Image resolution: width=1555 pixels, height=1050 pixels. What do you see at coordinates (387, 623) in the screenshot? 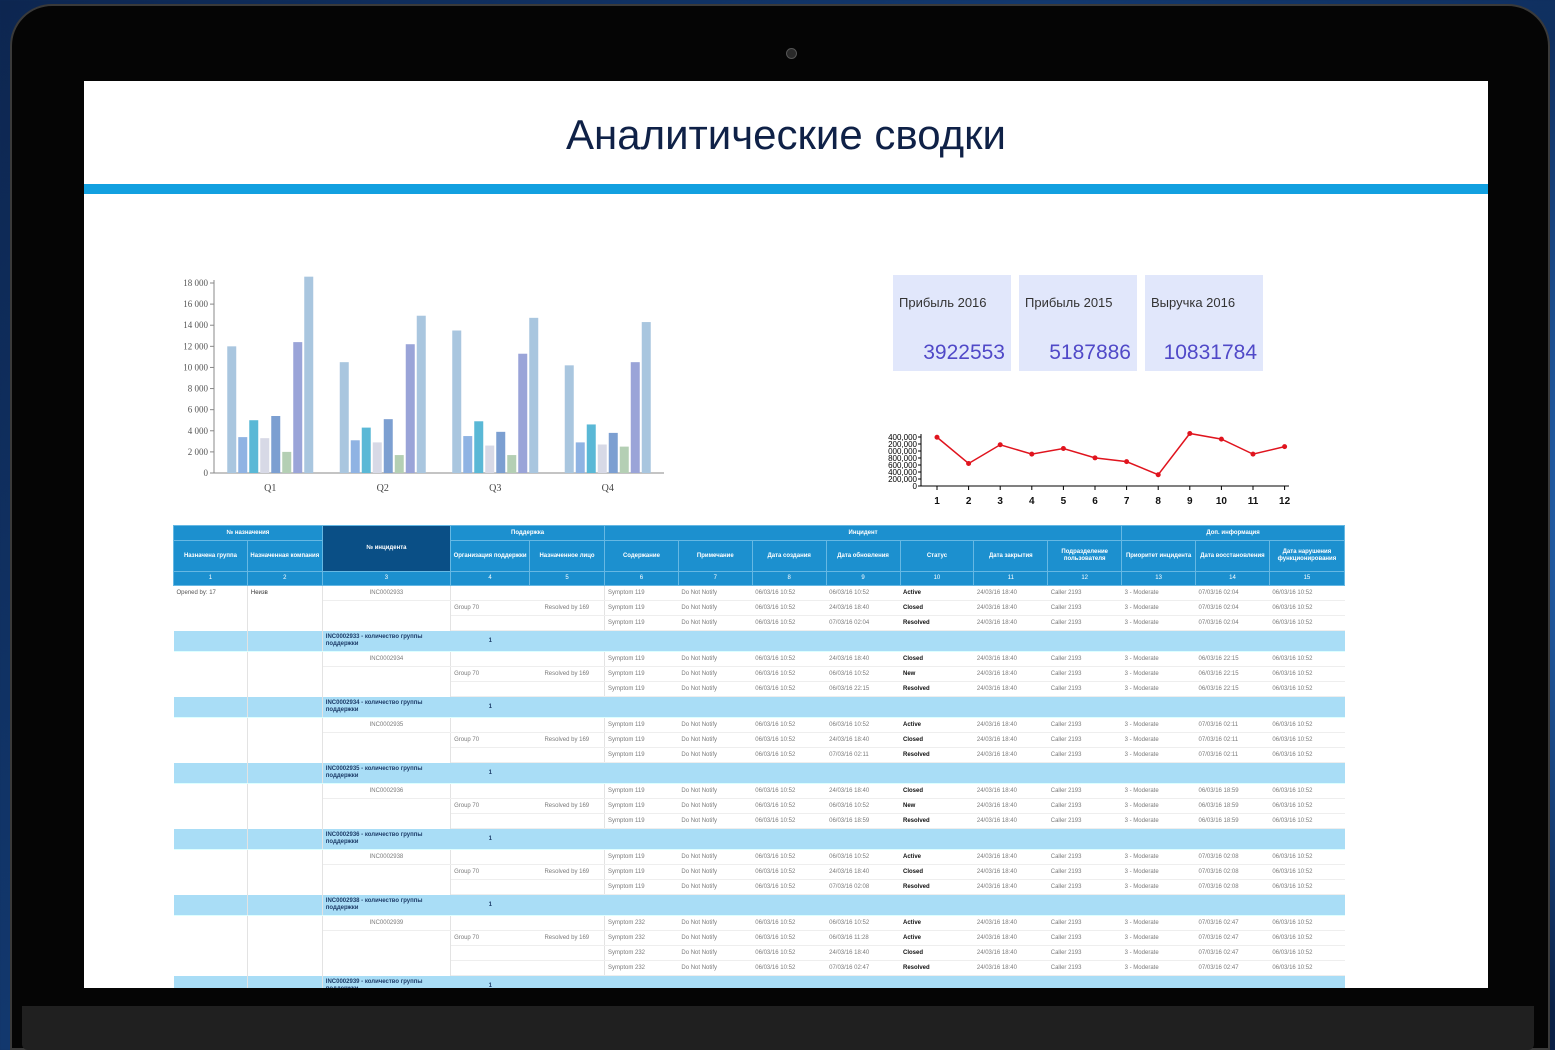
I see `incident-id` at bounding box center [387, 623].